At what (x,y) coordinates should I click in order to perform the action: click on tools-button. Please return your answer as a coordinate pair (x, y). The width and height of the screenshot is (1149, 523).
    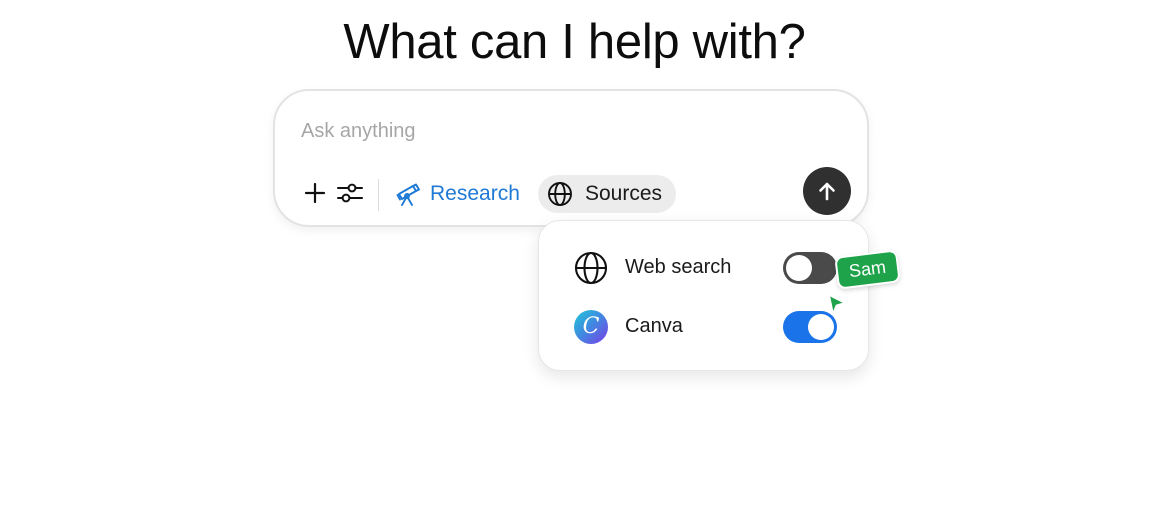
    Looking at the image, I should click on (350, 193).